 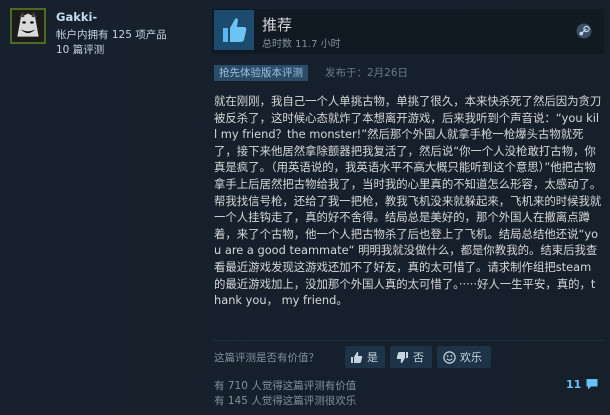 What do you see at coordinates (584, 31) in the screenshot?
I see `steam-logo-icon` at bounding box center [584, 31].